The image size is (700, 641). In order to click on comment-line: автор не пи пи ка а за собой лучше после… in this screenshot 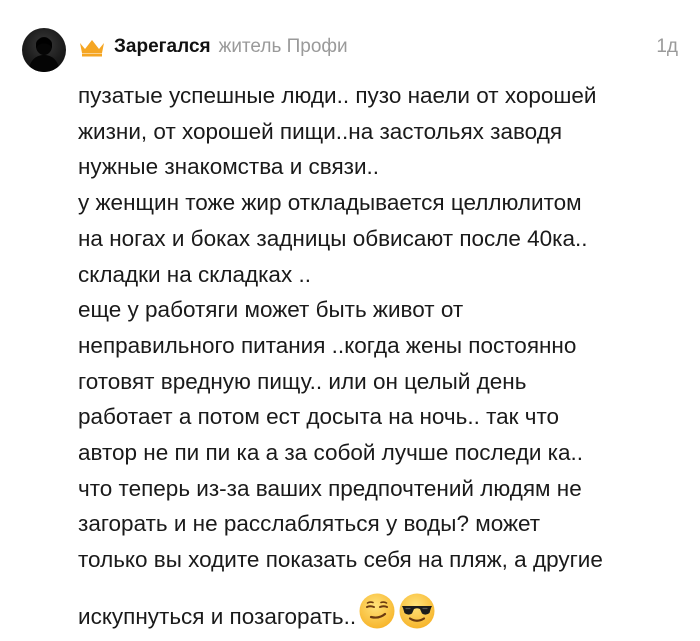, I will do `click(330, 453)`.